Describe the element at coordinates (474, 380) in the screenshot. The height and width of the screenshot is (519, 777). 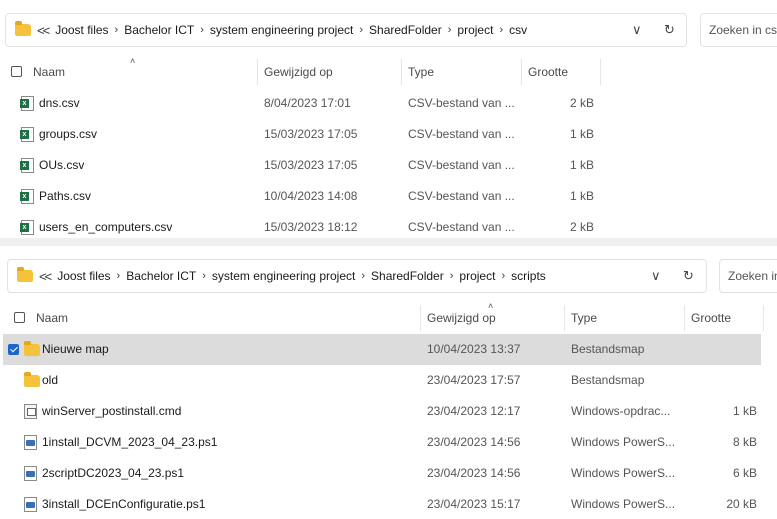
I see `file-modified: 23/04/2023 17:57` at that location.